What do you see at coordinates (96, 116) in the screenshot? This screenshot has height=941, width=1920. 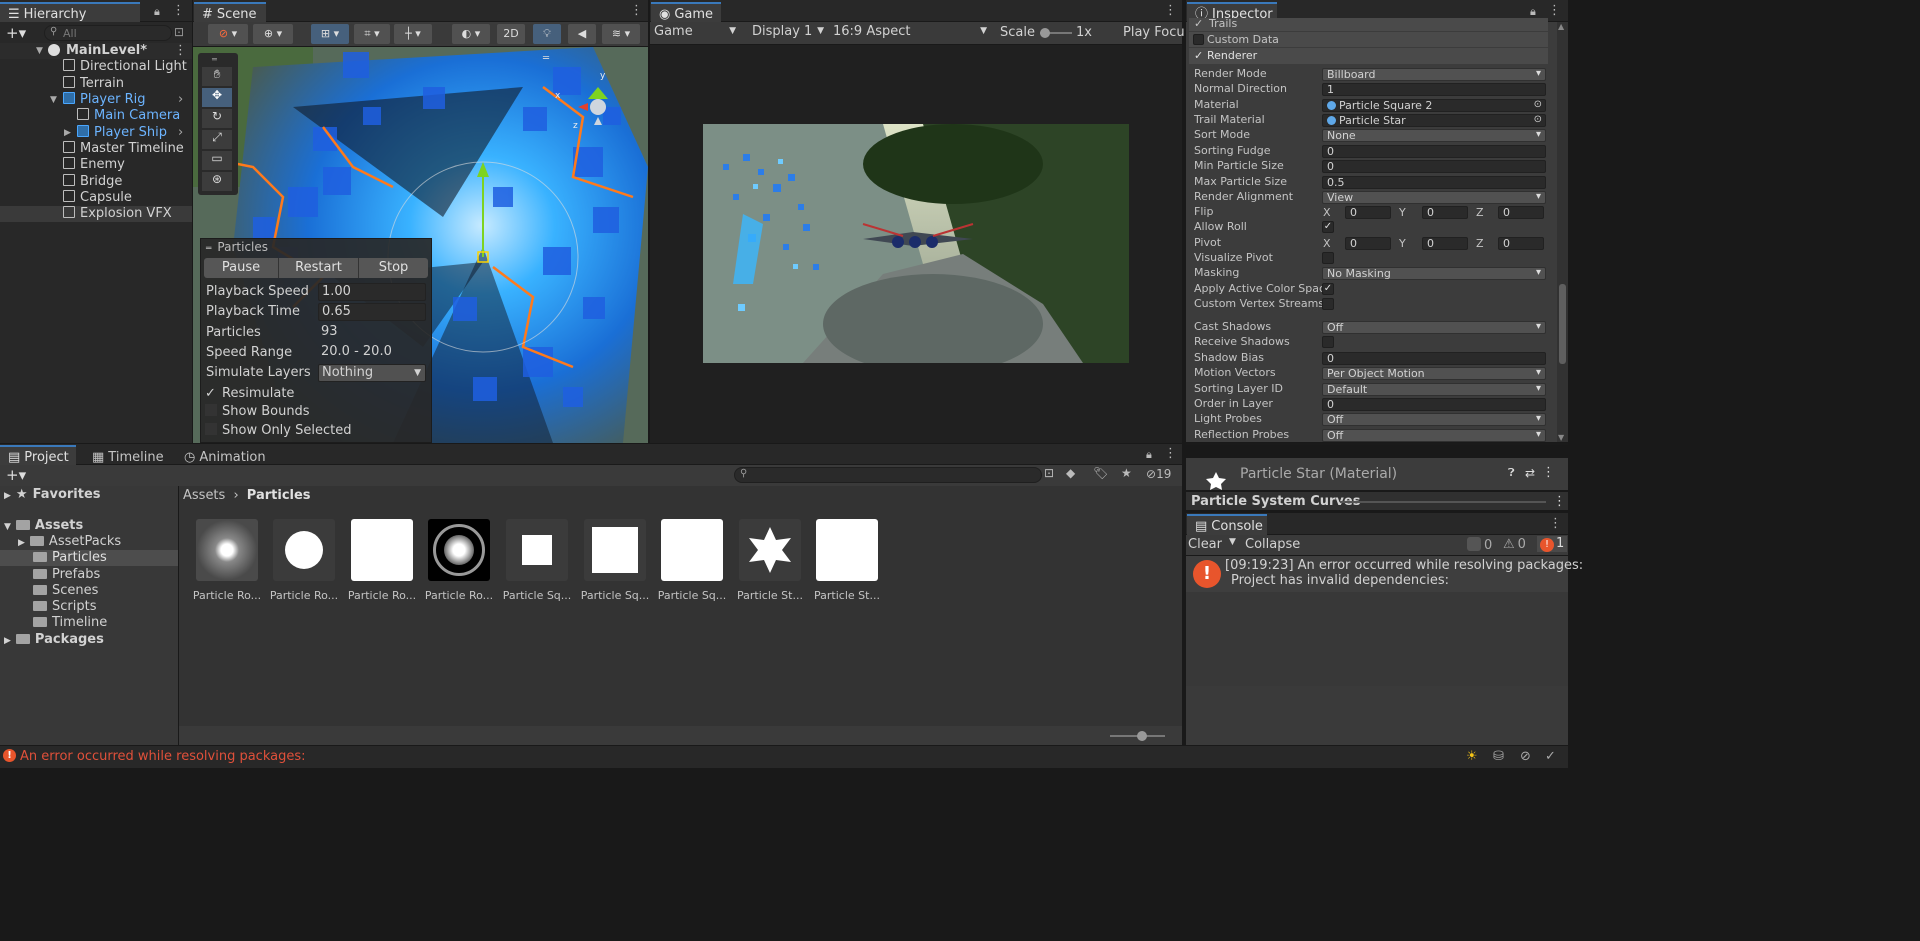 I see `hierarchy-item: Main Camera` at bounding box center [96, 116].